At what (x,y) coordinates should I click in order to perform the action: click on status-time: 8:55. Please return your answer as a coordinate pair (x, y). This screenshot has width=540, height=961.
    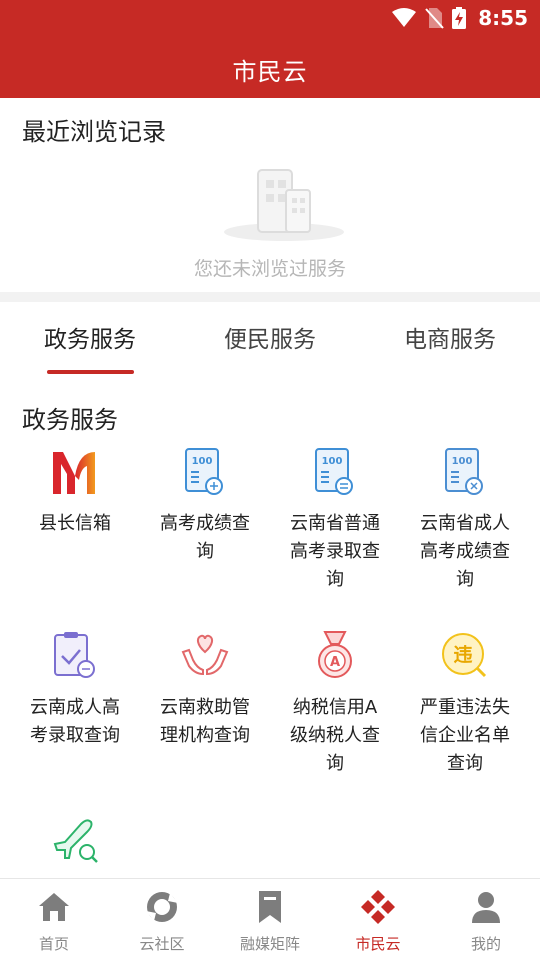
    Looking at the image, I should click on (503, 18).